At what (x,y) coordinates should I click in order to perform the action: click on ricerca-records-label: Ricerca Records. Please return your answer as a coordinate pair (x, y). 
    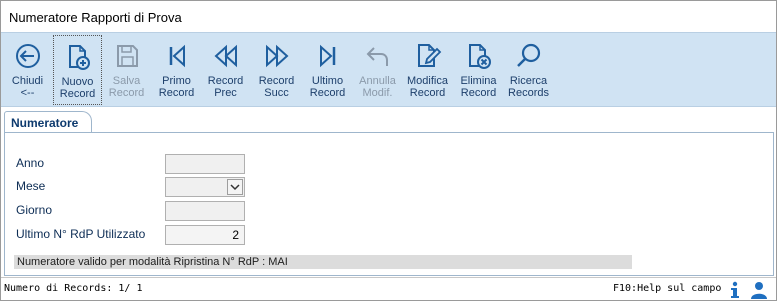
    Looking at the image, I should click on (528, 87).